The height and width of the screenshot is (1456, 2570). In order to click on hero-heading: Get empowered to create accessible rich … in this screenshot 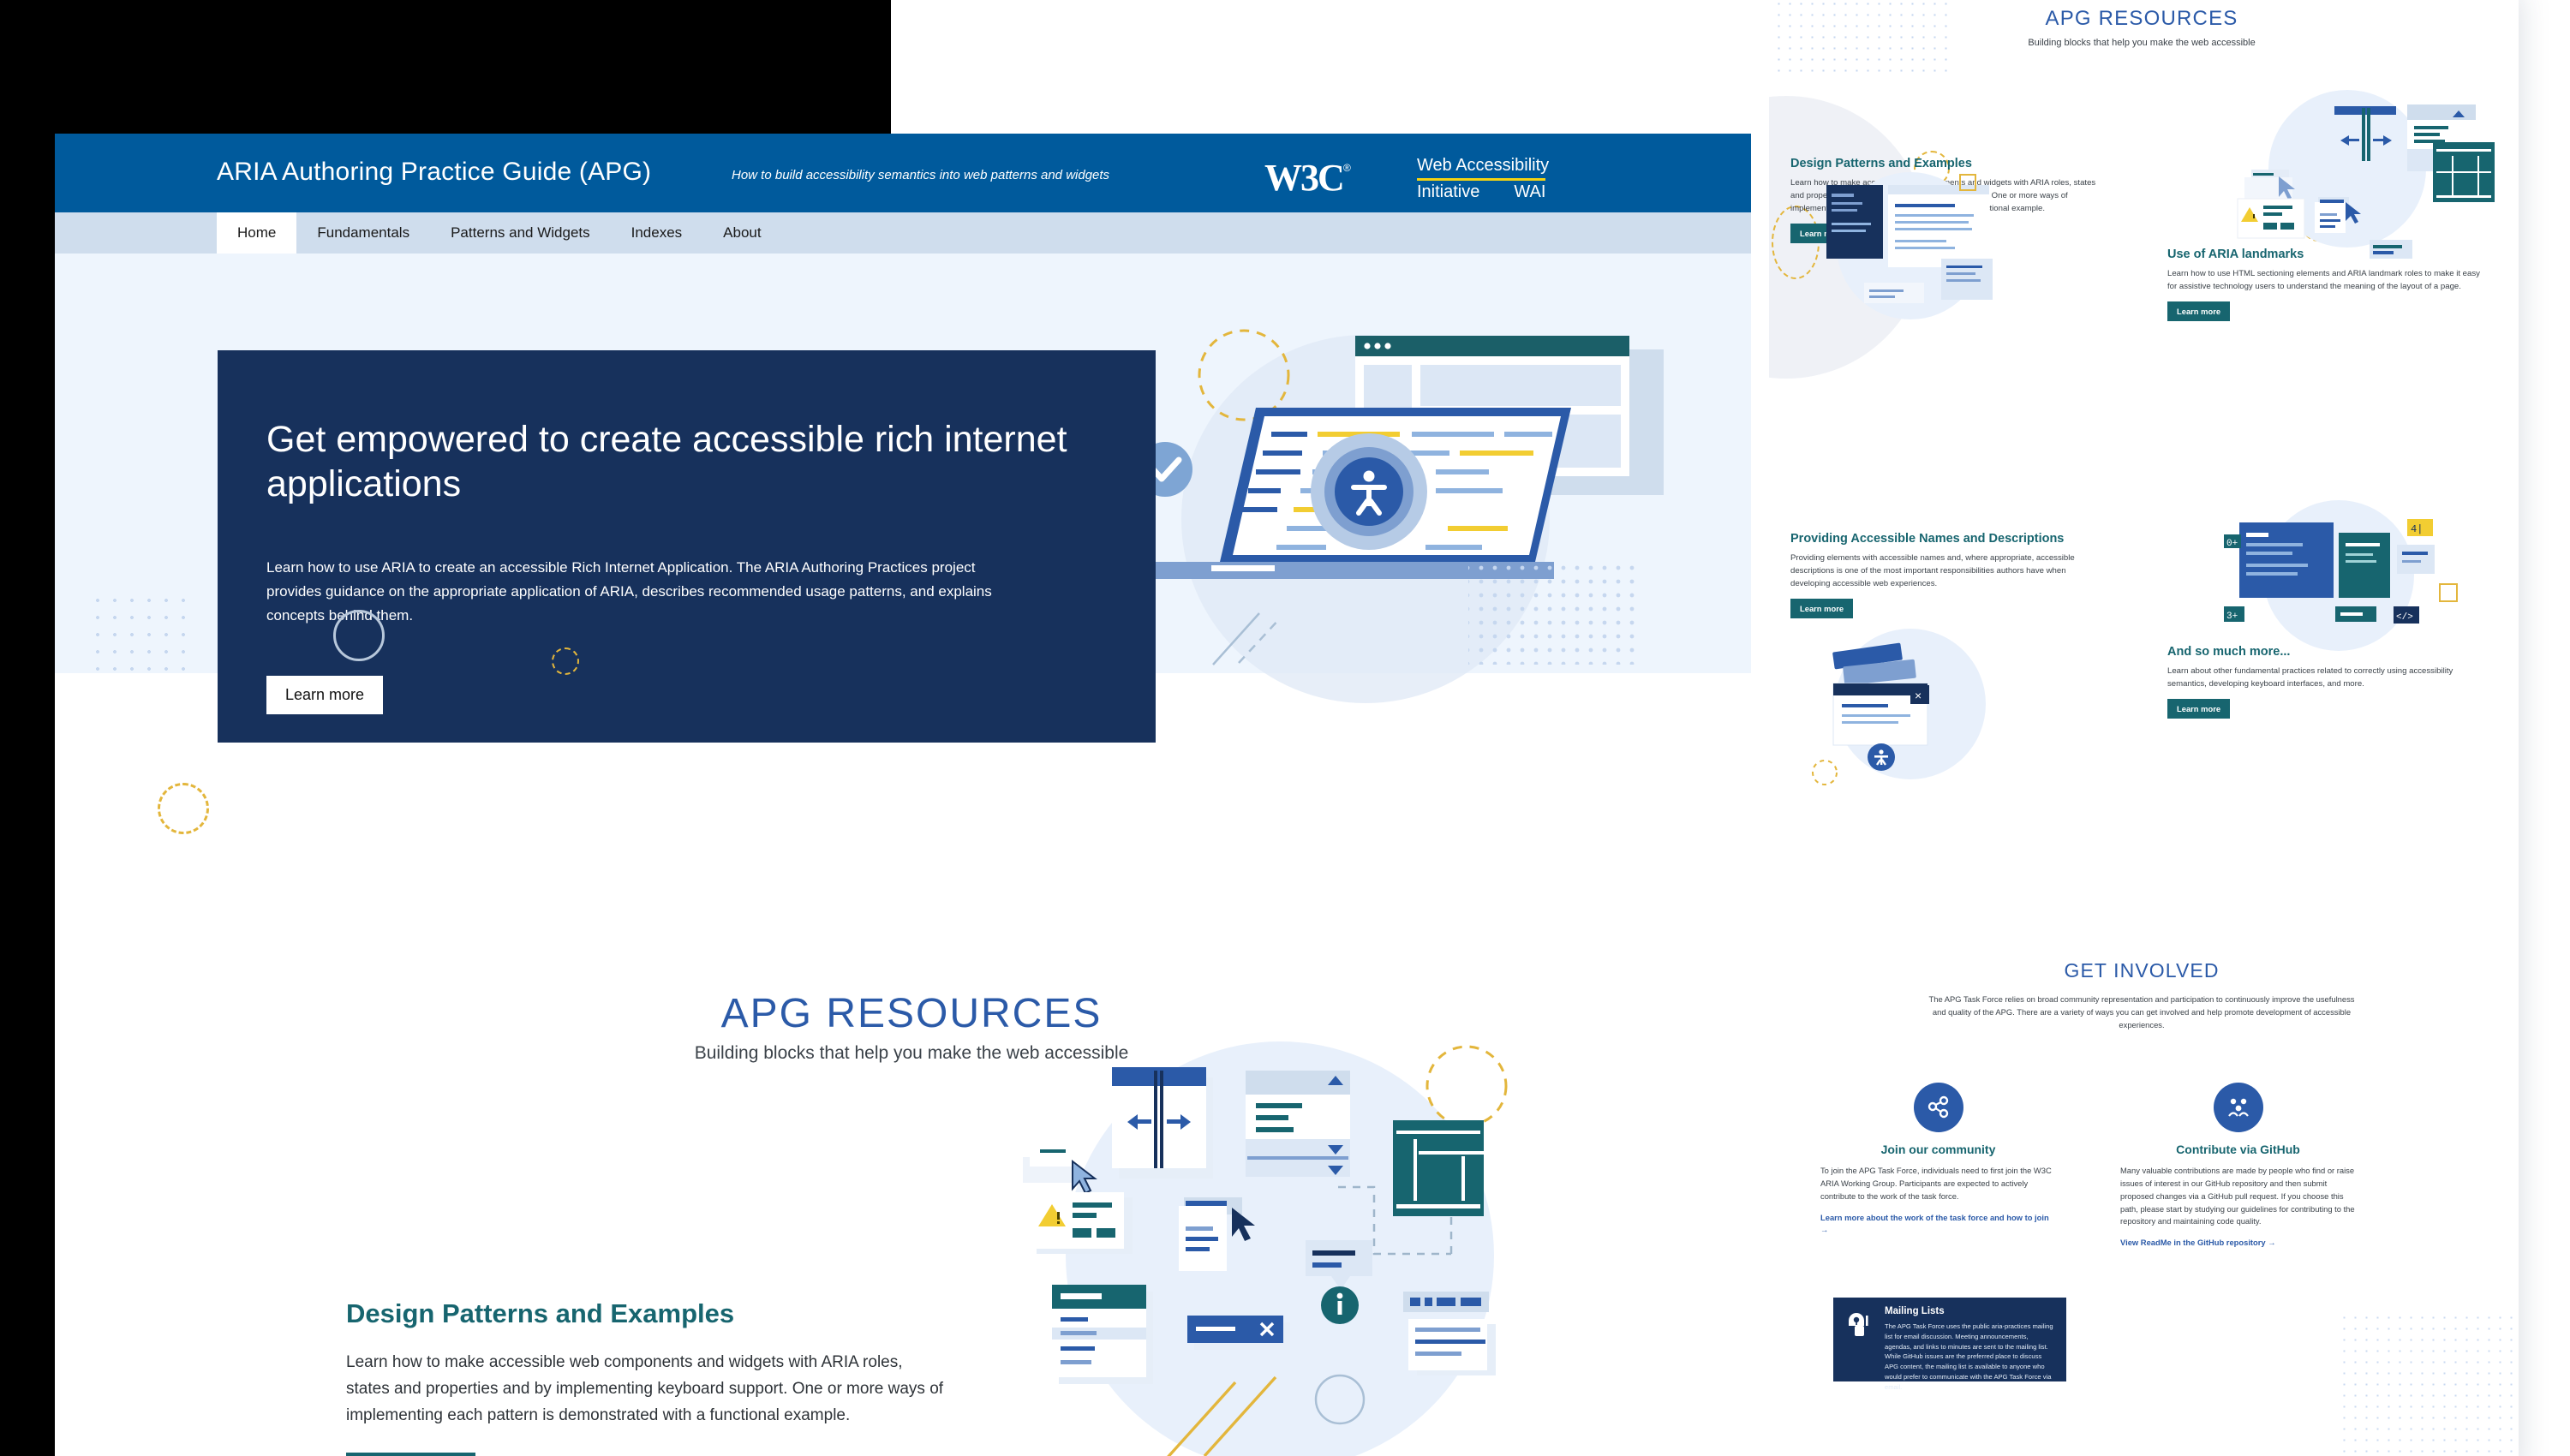, I will do `click(666, 462)`.